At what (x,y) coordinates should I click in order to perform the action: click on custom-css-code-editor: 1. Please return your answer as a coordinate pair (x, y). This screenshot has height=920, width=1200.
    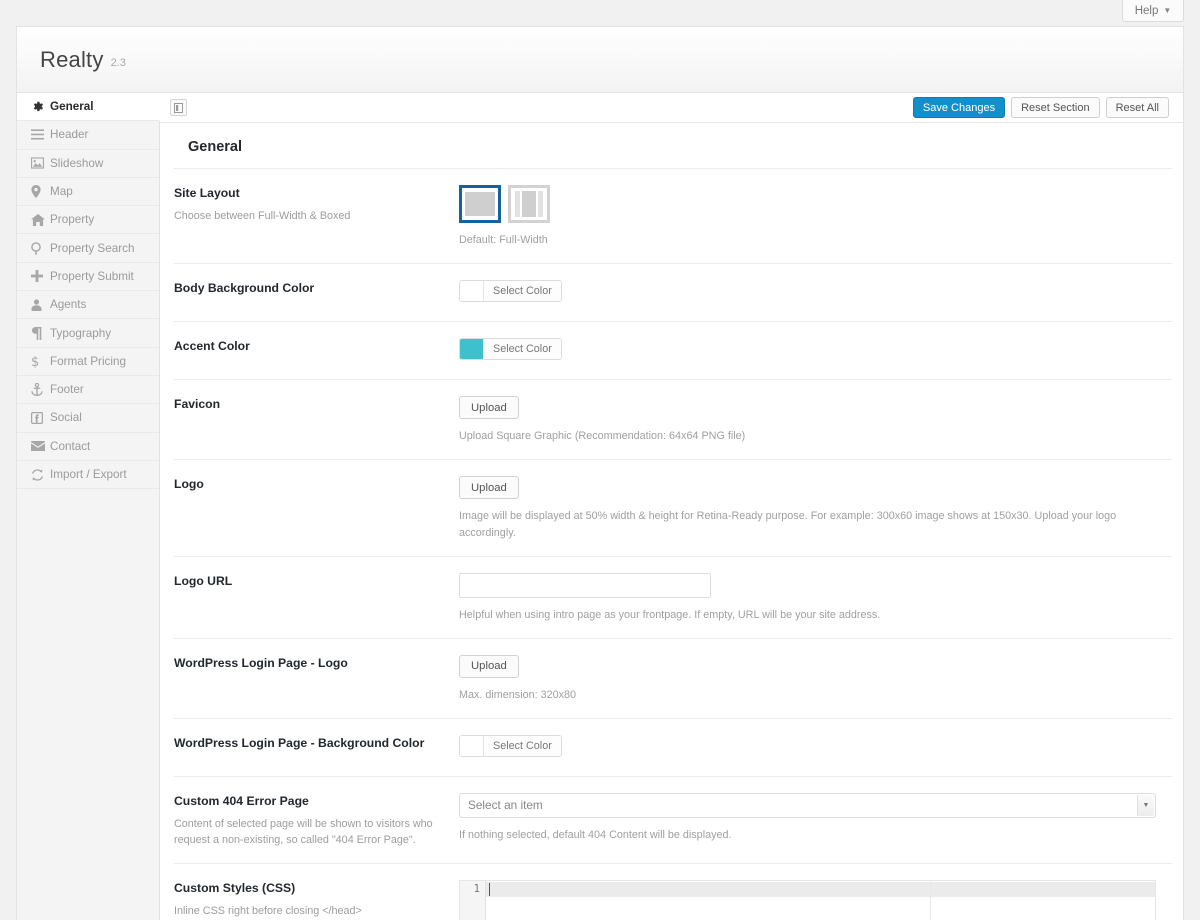
    Looking at the image, I should click on (807, 900).